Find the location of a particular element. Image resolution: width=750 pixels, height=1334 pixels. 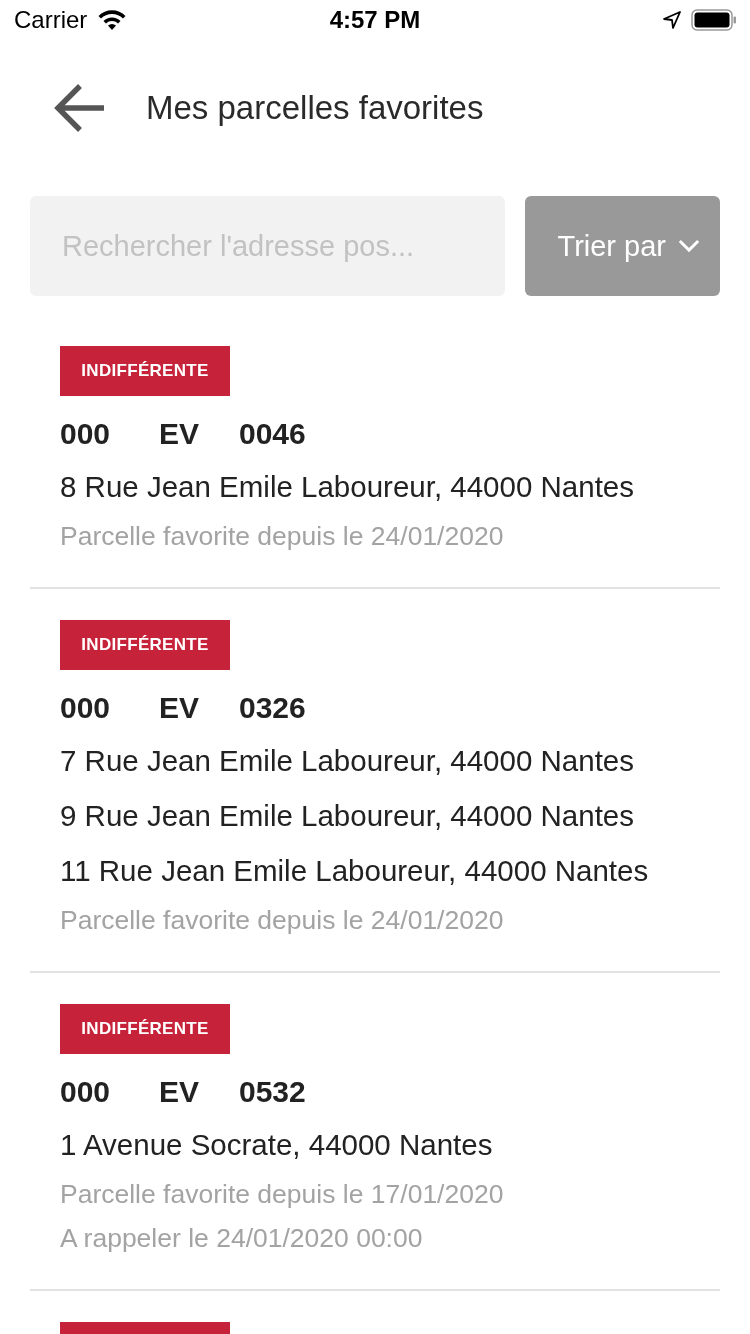

parcel-address: 8 Rue Jean Emile Laboureur, 44000 Nantes is located at coordinates (347, 487).